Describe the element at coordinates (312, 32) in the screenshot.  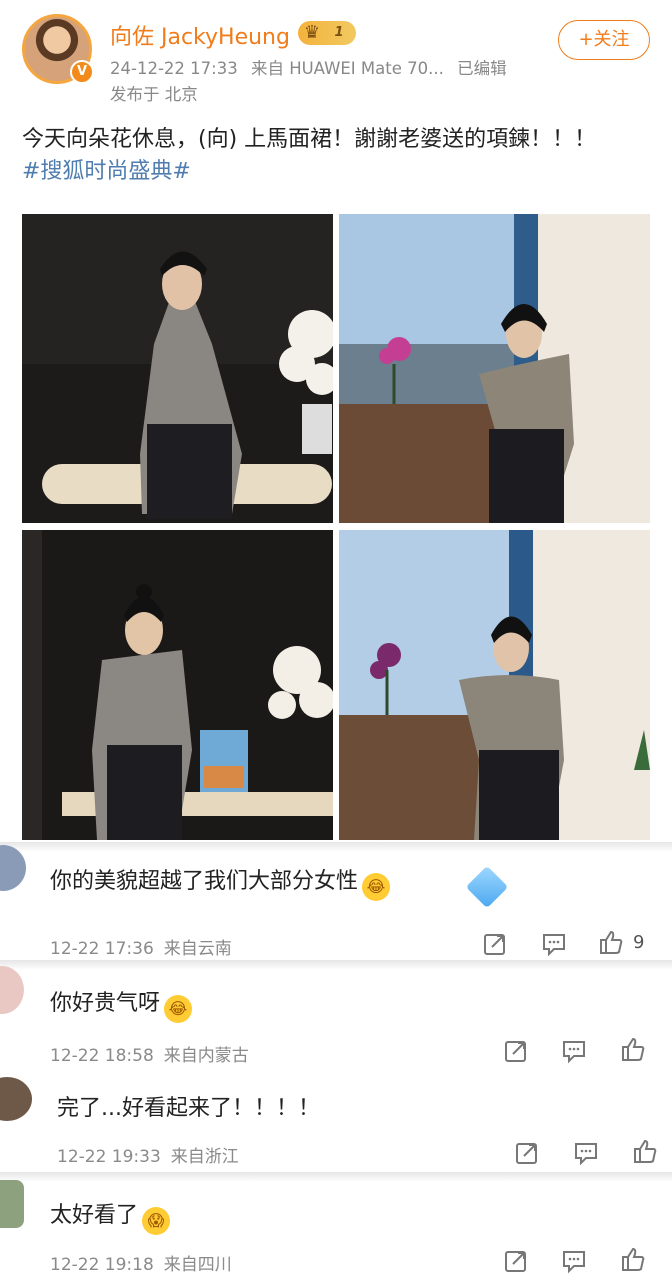
I see `crown-icon: ♛` at that location.